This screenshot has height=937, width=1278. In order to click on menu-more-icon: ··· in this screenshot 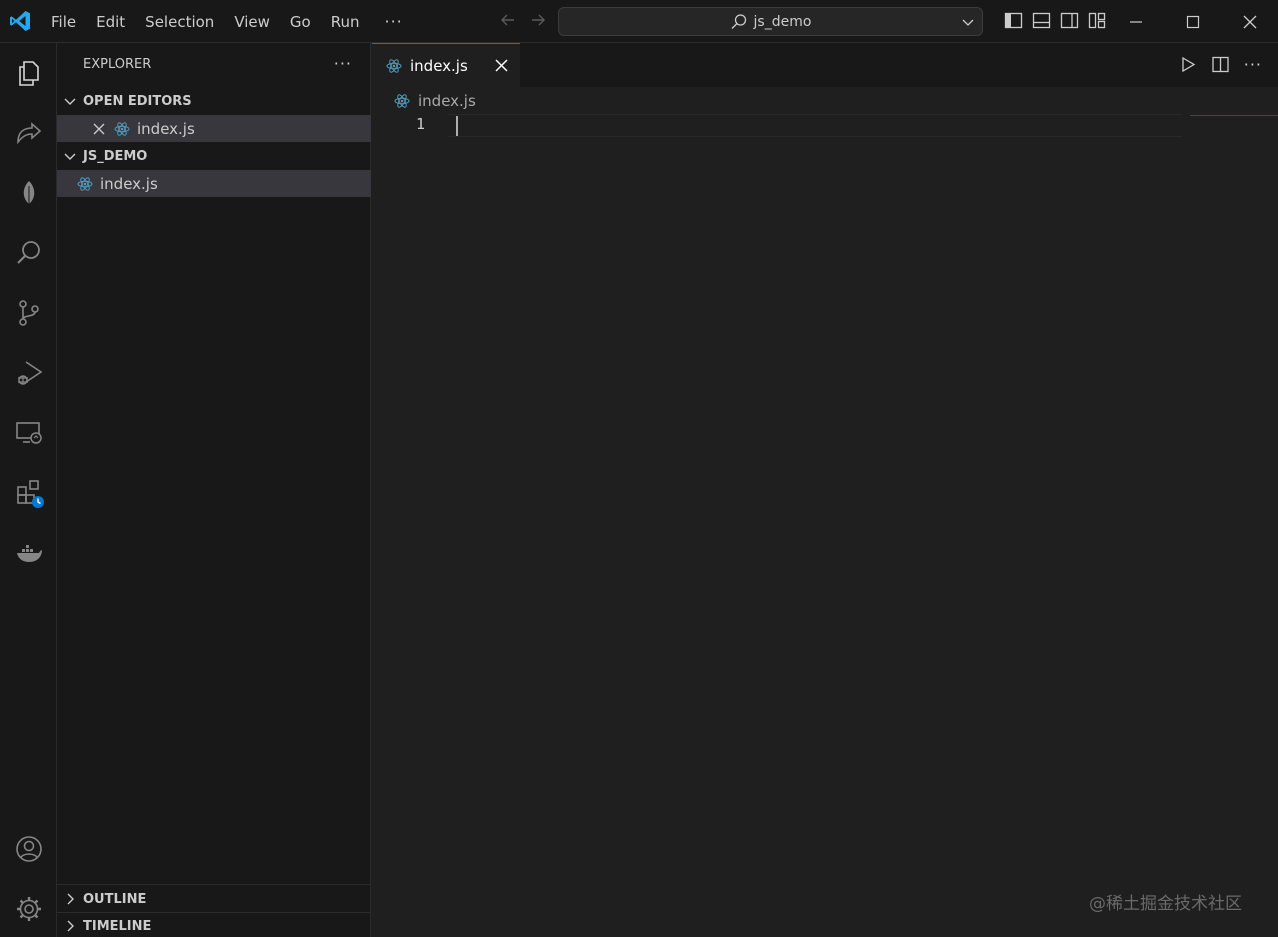, I will do `click(394, 21)`.